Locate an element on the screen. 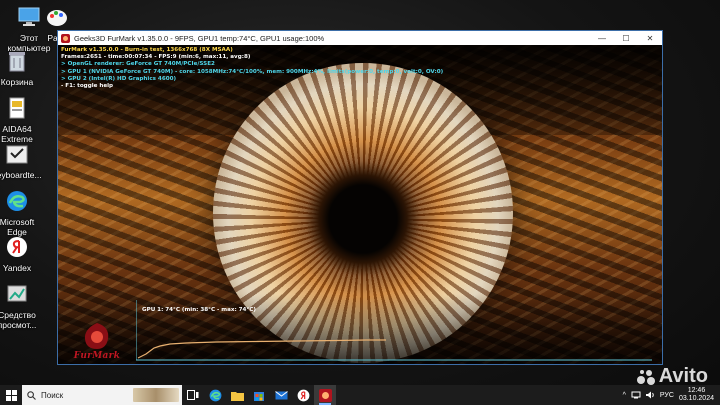 Image resolution: width=720 pixels, height=405 pixels. furmark-logo: FurMark is located at coordinates (97, 337).